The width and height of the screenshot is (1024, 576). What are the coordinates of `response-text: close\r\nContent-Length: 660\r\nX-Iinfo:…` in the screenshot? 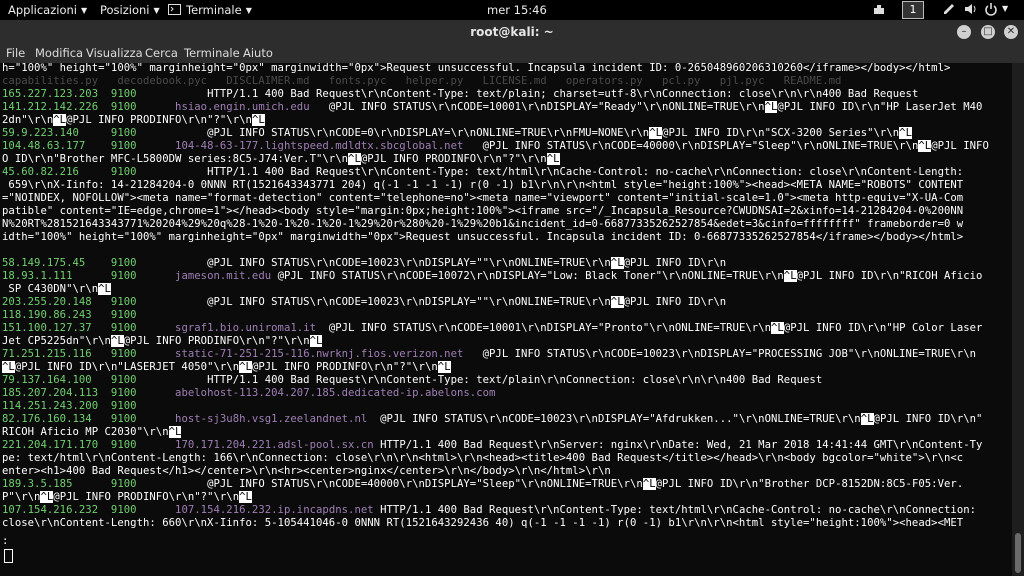 It's located at (483, 523).